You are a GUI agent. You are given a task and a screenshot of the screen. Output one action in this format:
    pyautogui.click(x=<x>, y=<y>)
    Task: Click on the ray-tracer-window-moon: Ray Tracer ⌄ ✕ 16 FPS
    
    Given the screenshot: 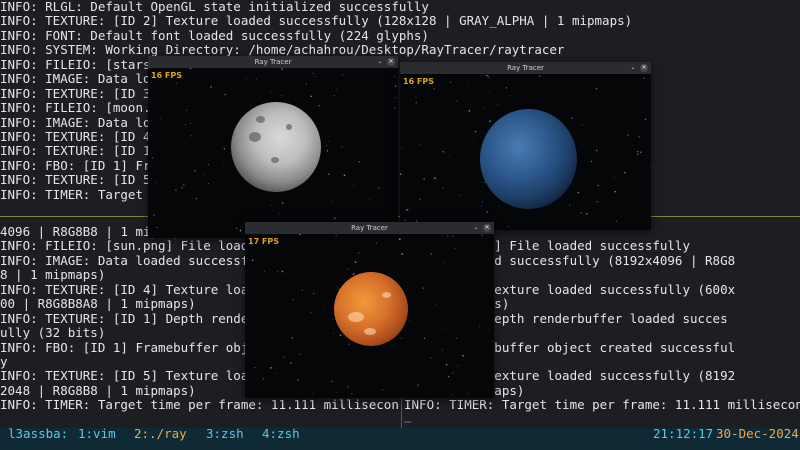 What is the action you would take?
    pyautogui.click(x=273, y=147)
    